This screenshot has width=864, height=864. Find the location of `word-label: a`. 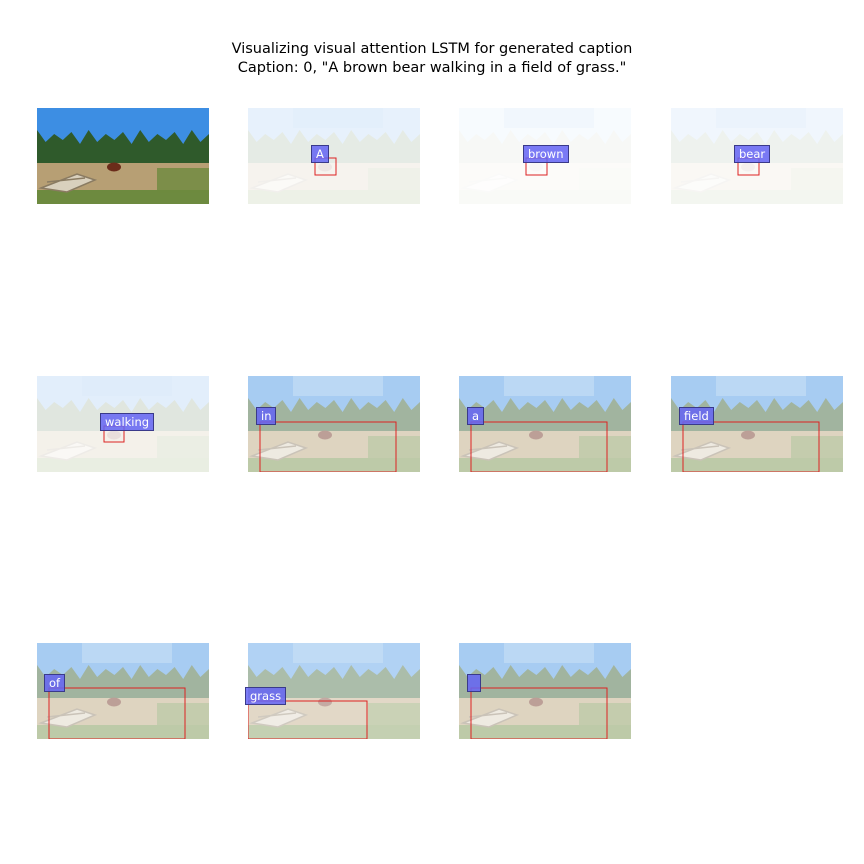

word-label: a is located at coordinates (476, 416).